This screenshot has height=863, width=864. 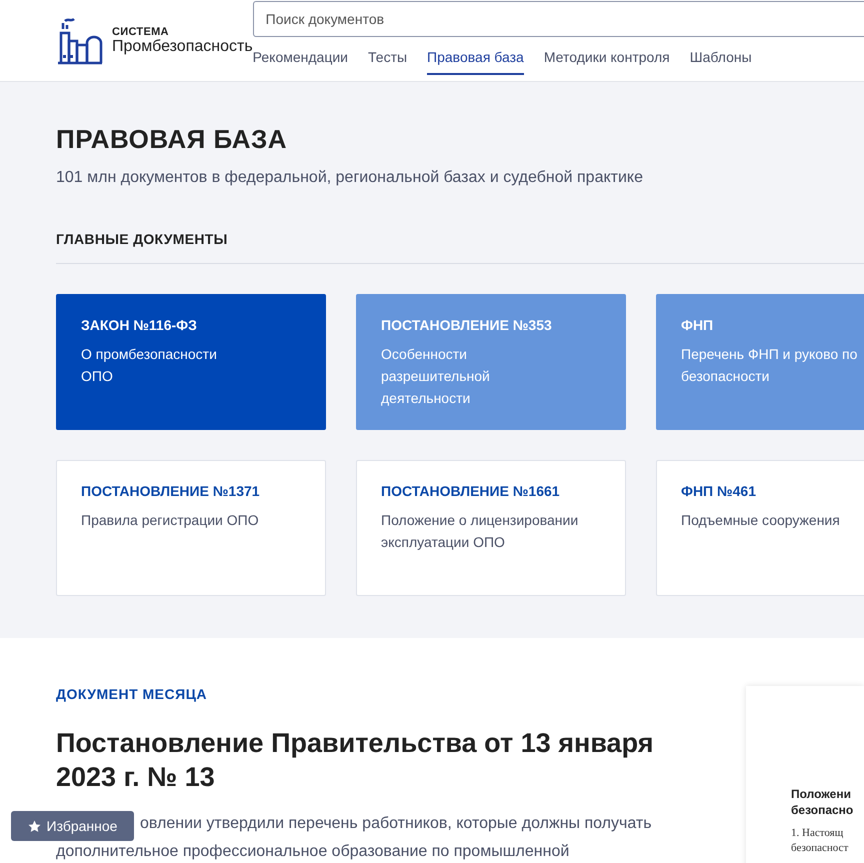 What do you see at coordinates (80, 40) in the screenshot?
I see `factory-logo-icon` at bounding box center [80, 40].